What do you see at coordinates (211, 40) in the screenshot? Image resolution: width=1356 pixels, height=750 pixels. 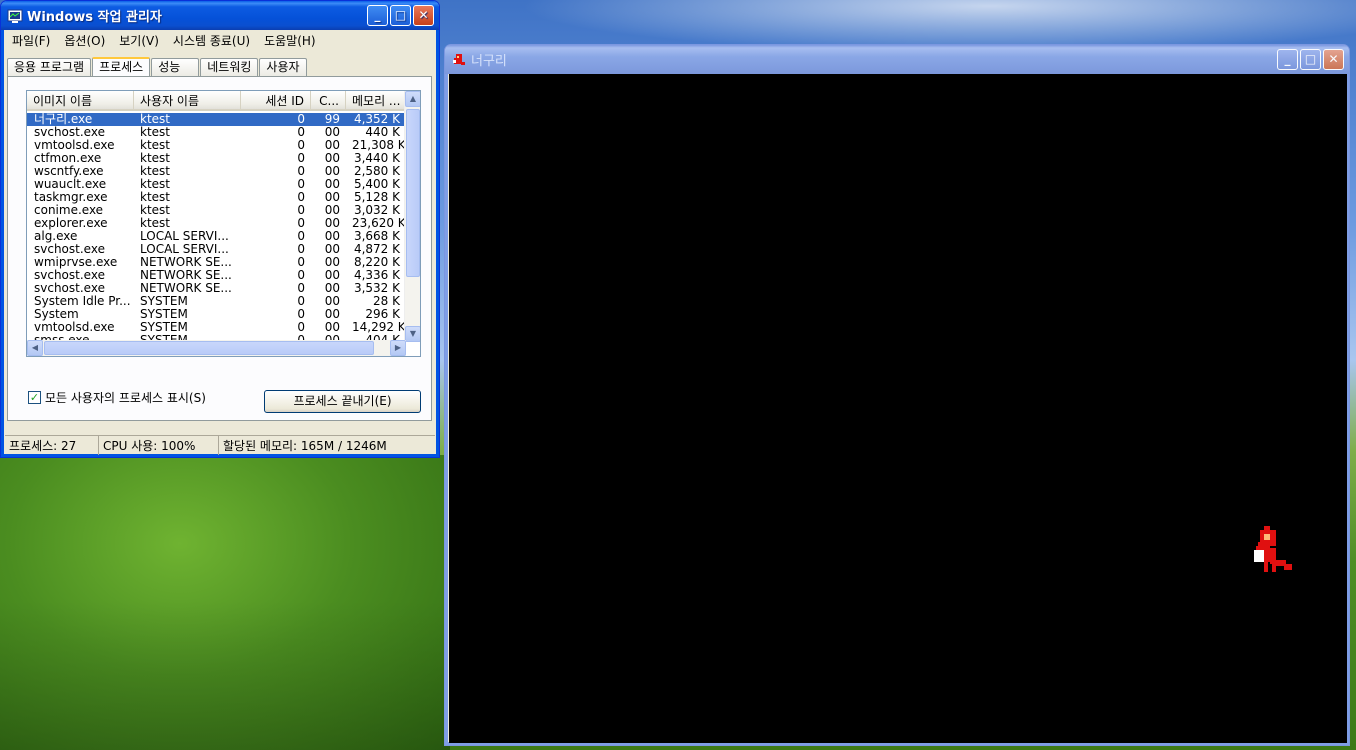 I see `menu-shutdown: 시스템 종료(U)` at bounding box center [211, 40].